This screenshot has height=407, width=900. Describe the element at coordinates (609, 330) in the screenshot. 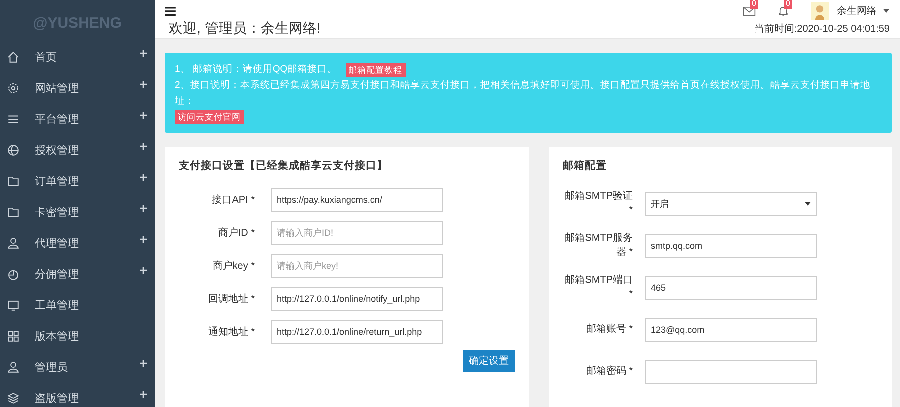

I see `field-label: 邮箱账号 *` at that location.